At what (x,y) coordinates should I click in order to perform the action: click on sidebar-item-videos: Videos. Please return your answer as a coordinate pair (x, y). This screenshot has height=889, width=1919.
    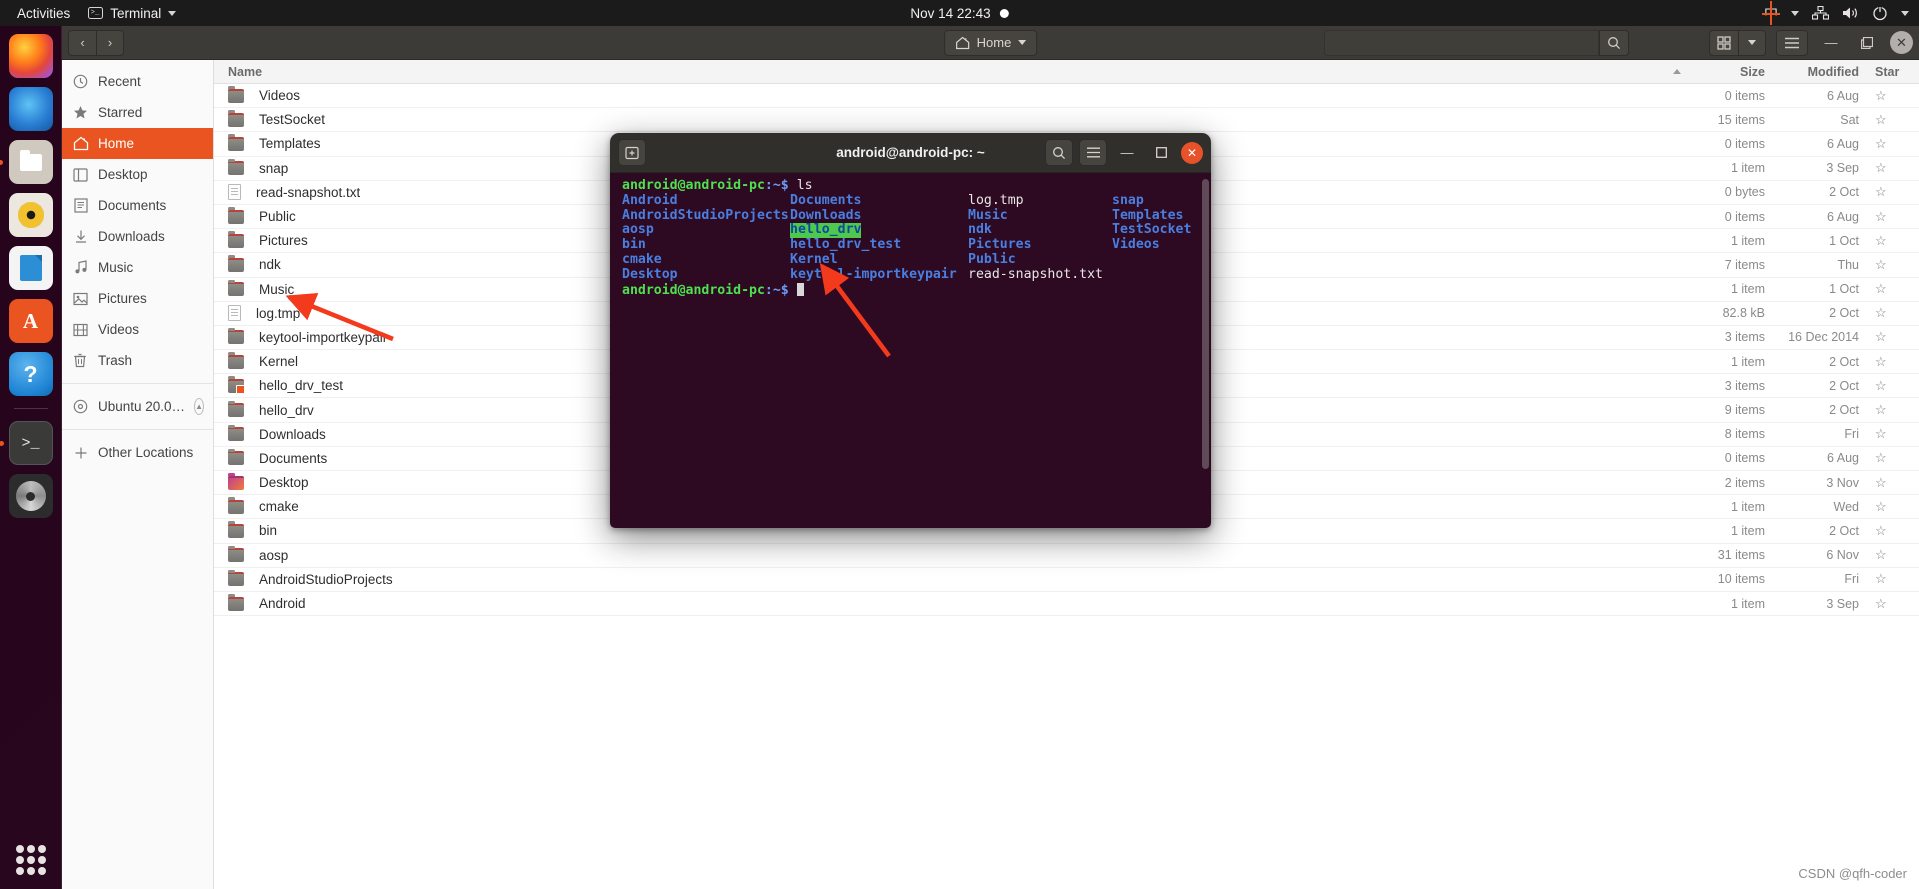
    Looking at the image, I should click on (137, 329).